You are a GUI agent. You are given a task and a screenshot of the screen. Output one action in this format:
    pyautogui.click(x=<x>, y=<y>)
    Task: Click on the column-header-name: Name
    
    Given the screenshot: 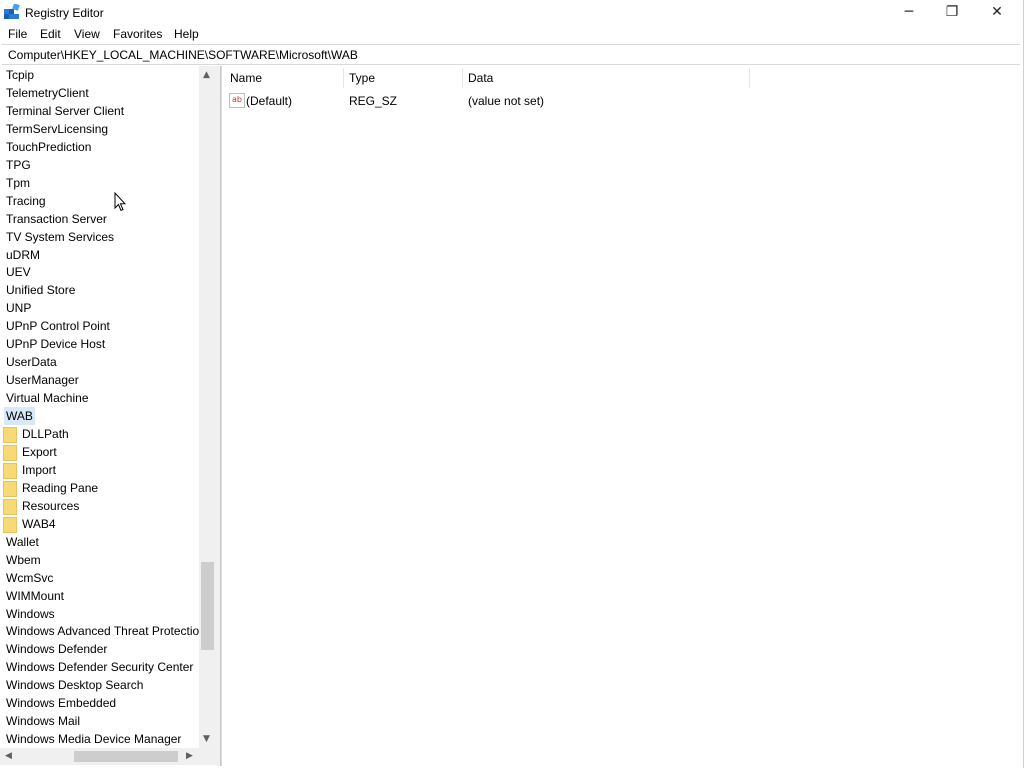 What is the action you would take?
    pyautogui.click(x=246, y=78)
    